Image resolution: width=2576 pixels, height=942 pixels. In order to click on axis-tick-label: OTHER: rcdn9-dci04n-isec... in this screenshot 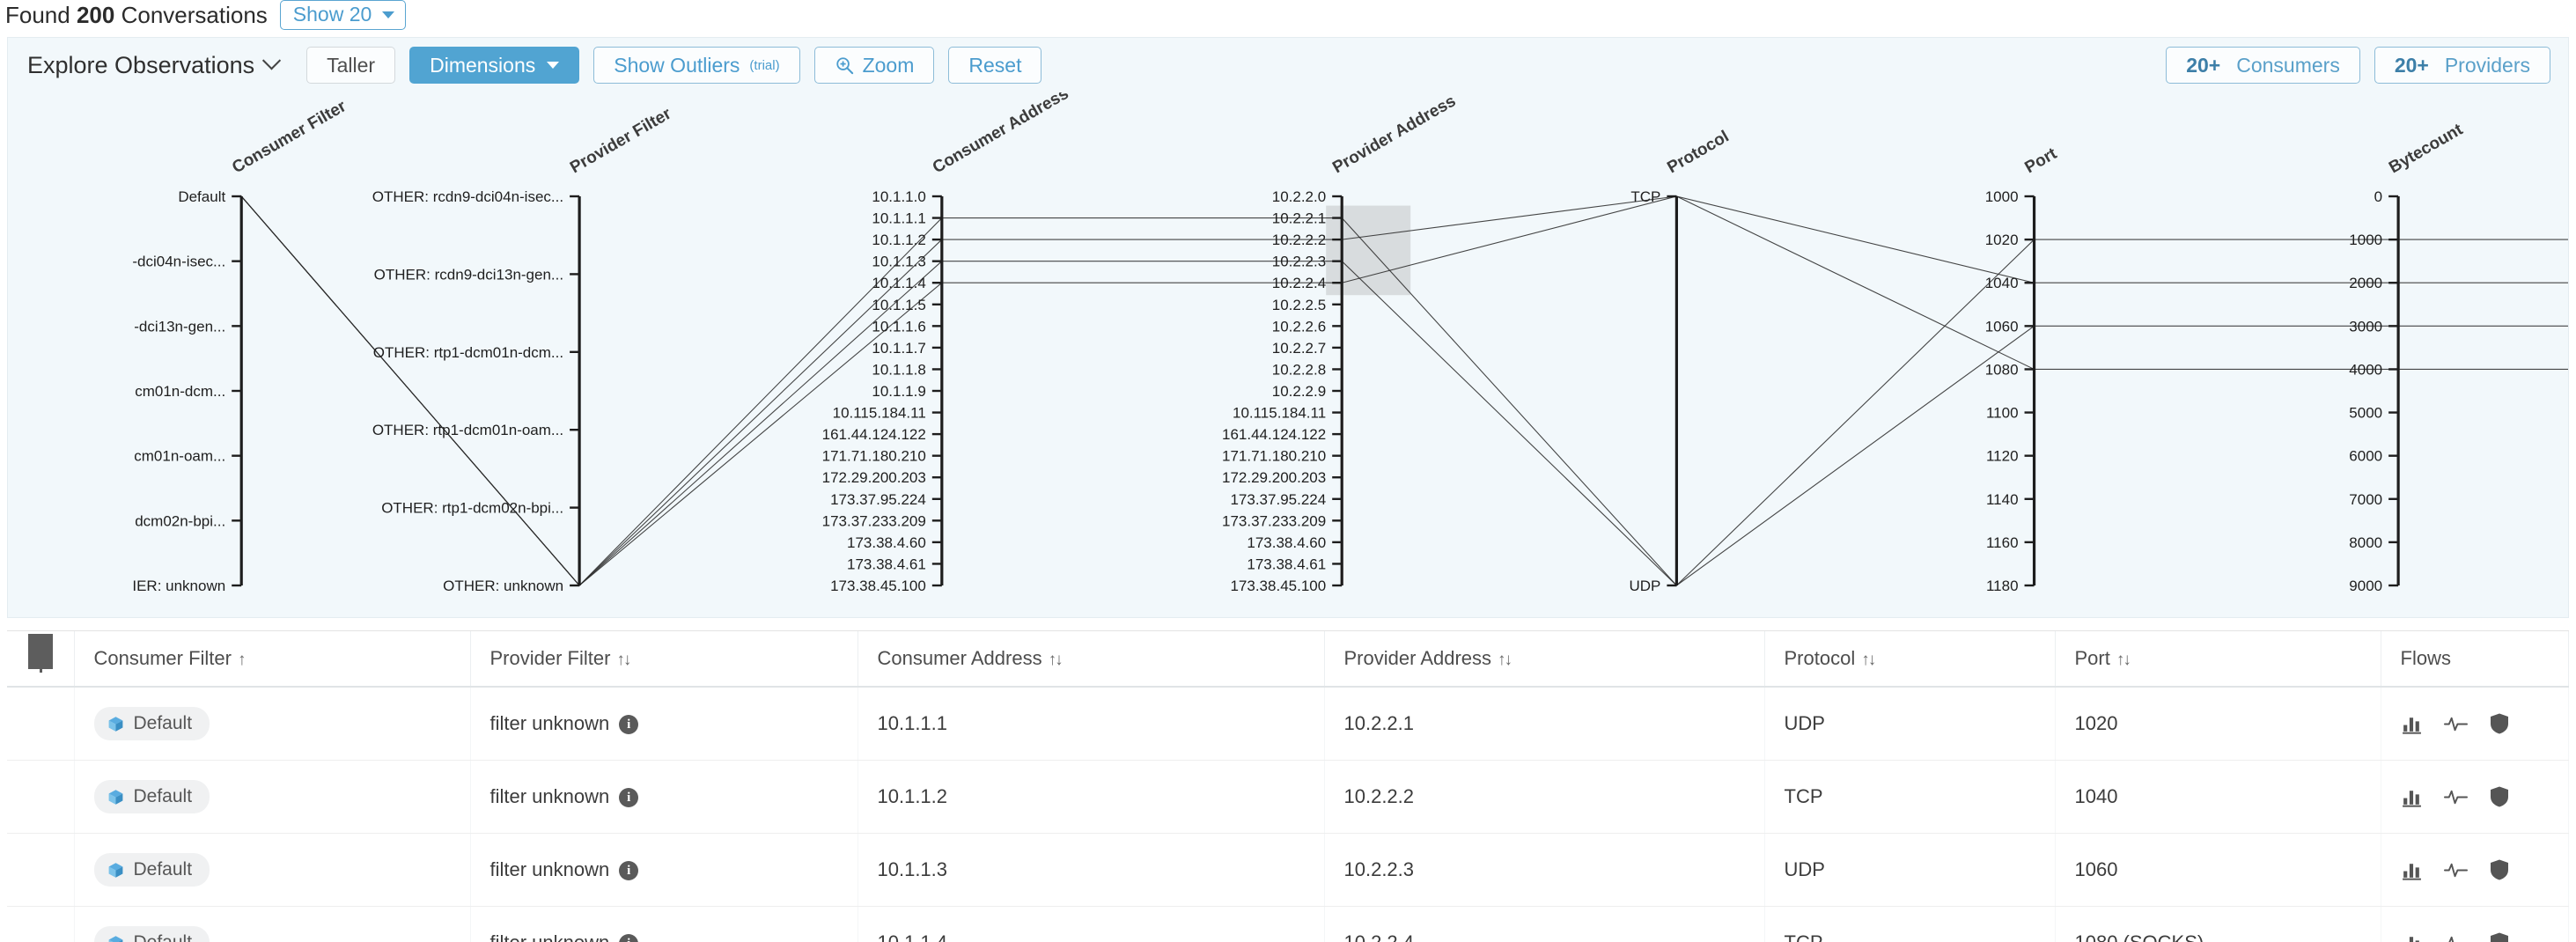, I will do `click(468, 196)`.